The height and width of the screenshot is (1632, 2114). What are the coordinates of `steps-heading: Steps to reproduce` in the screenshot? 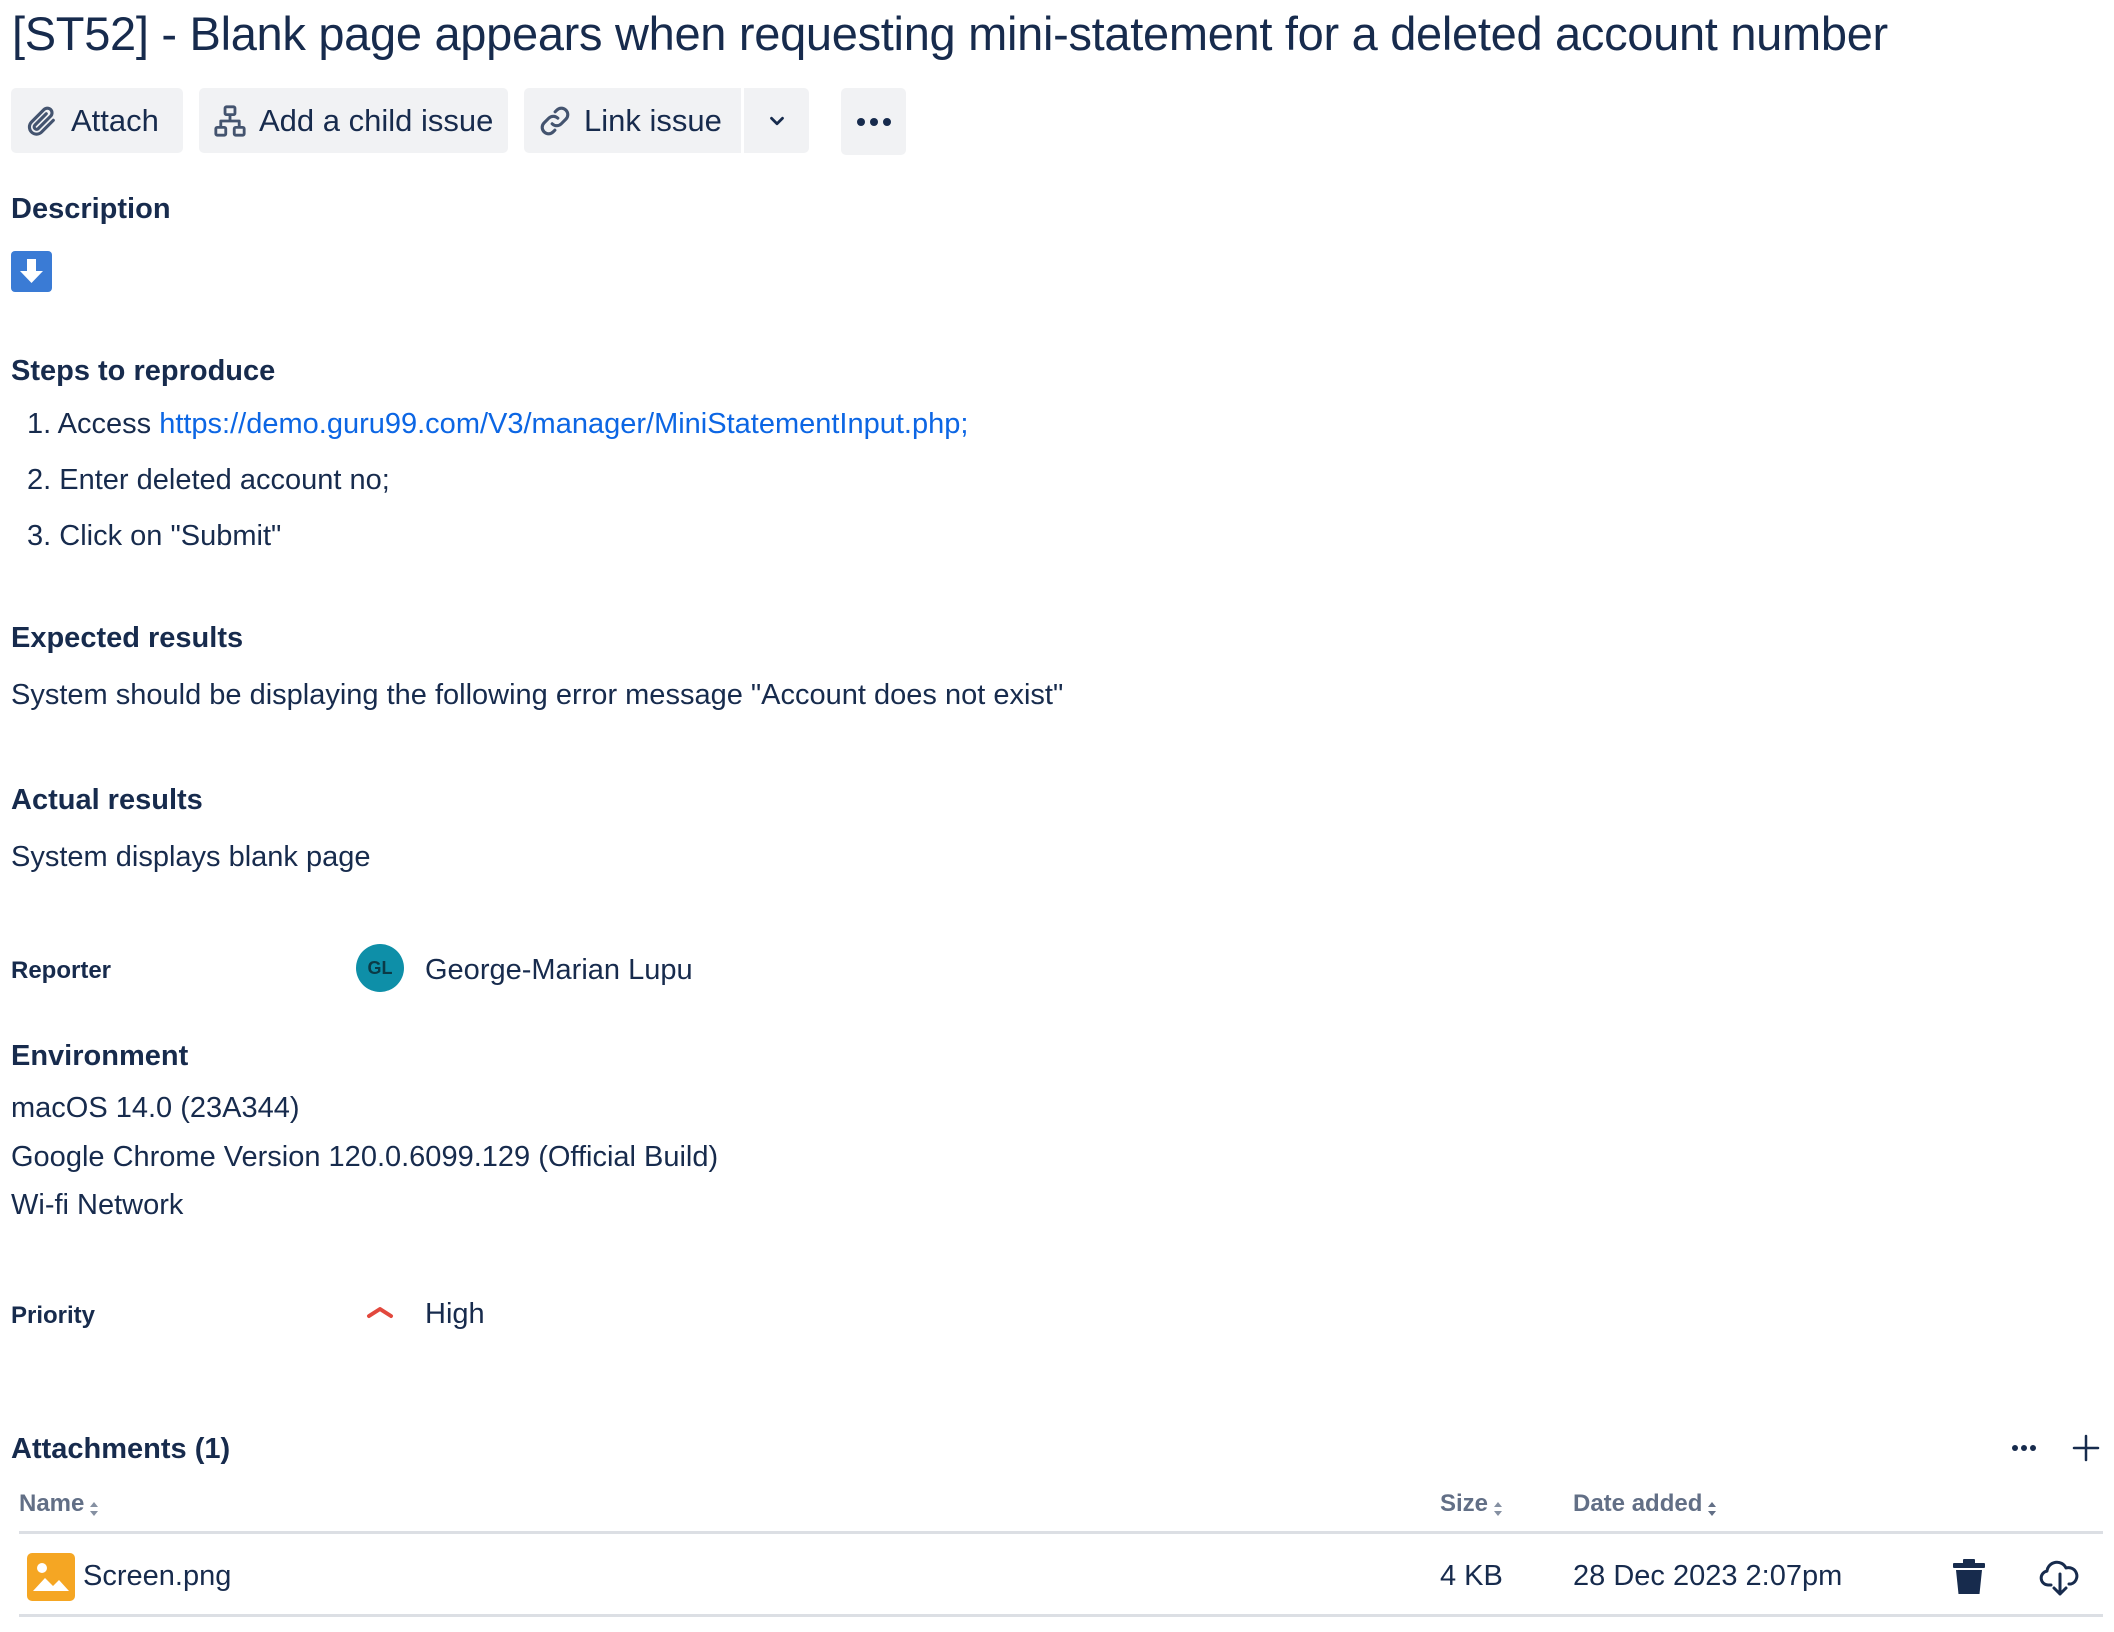 It's located at (143, 371).